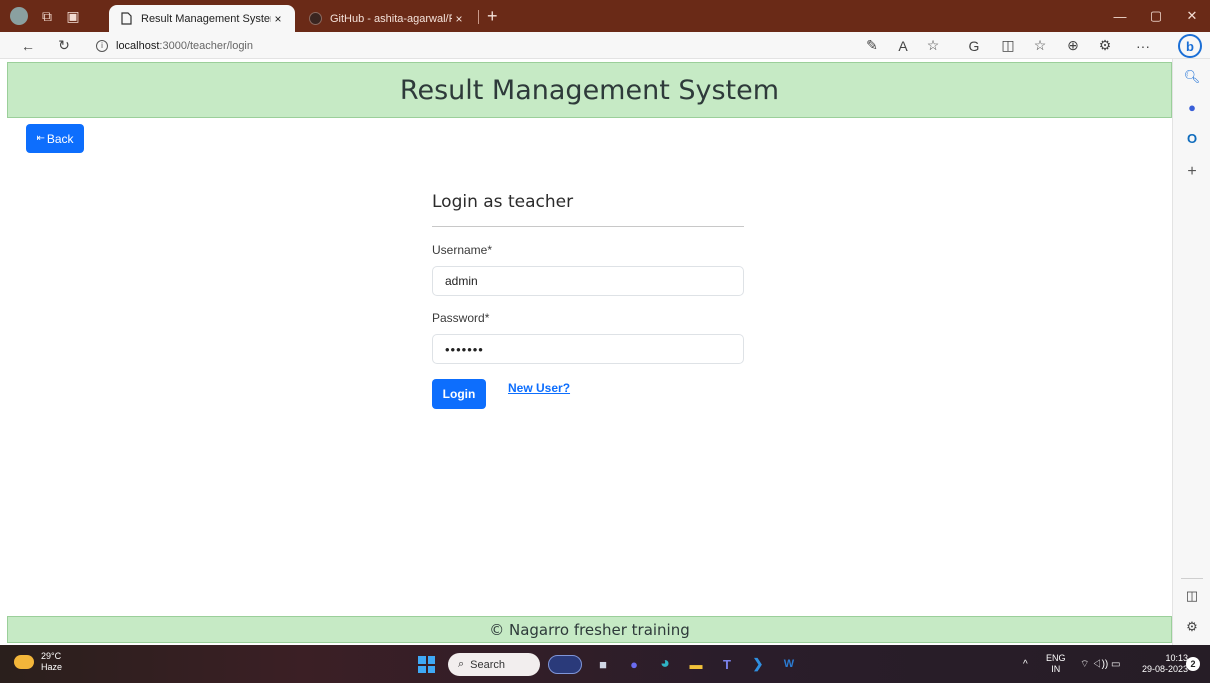 The width and height of the screenshot is (1210, 683). I want to click on split-screen-icon: ◫, so click(1008, 45).